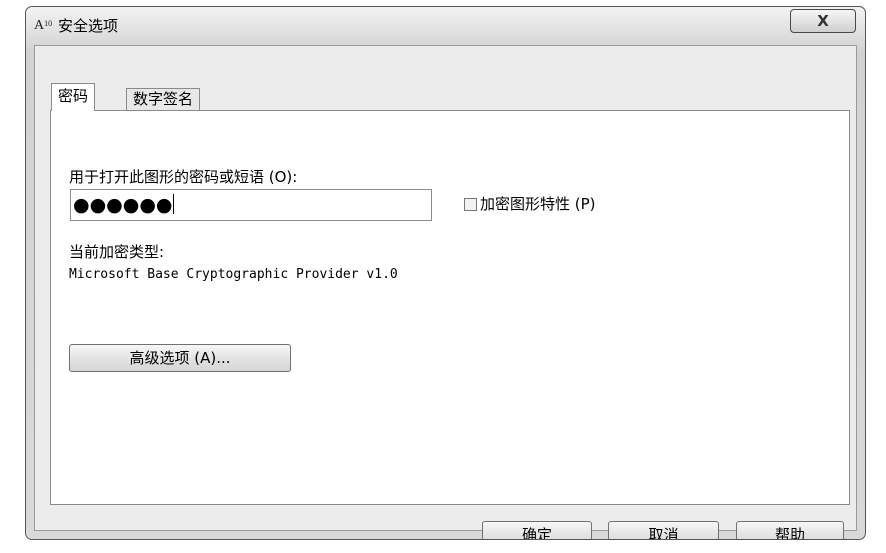  What do you see at coordinates (117, 252) in the screenshot?
I see `encryption-type-label: 当前加密类型:` at bounding box center [117, 252].